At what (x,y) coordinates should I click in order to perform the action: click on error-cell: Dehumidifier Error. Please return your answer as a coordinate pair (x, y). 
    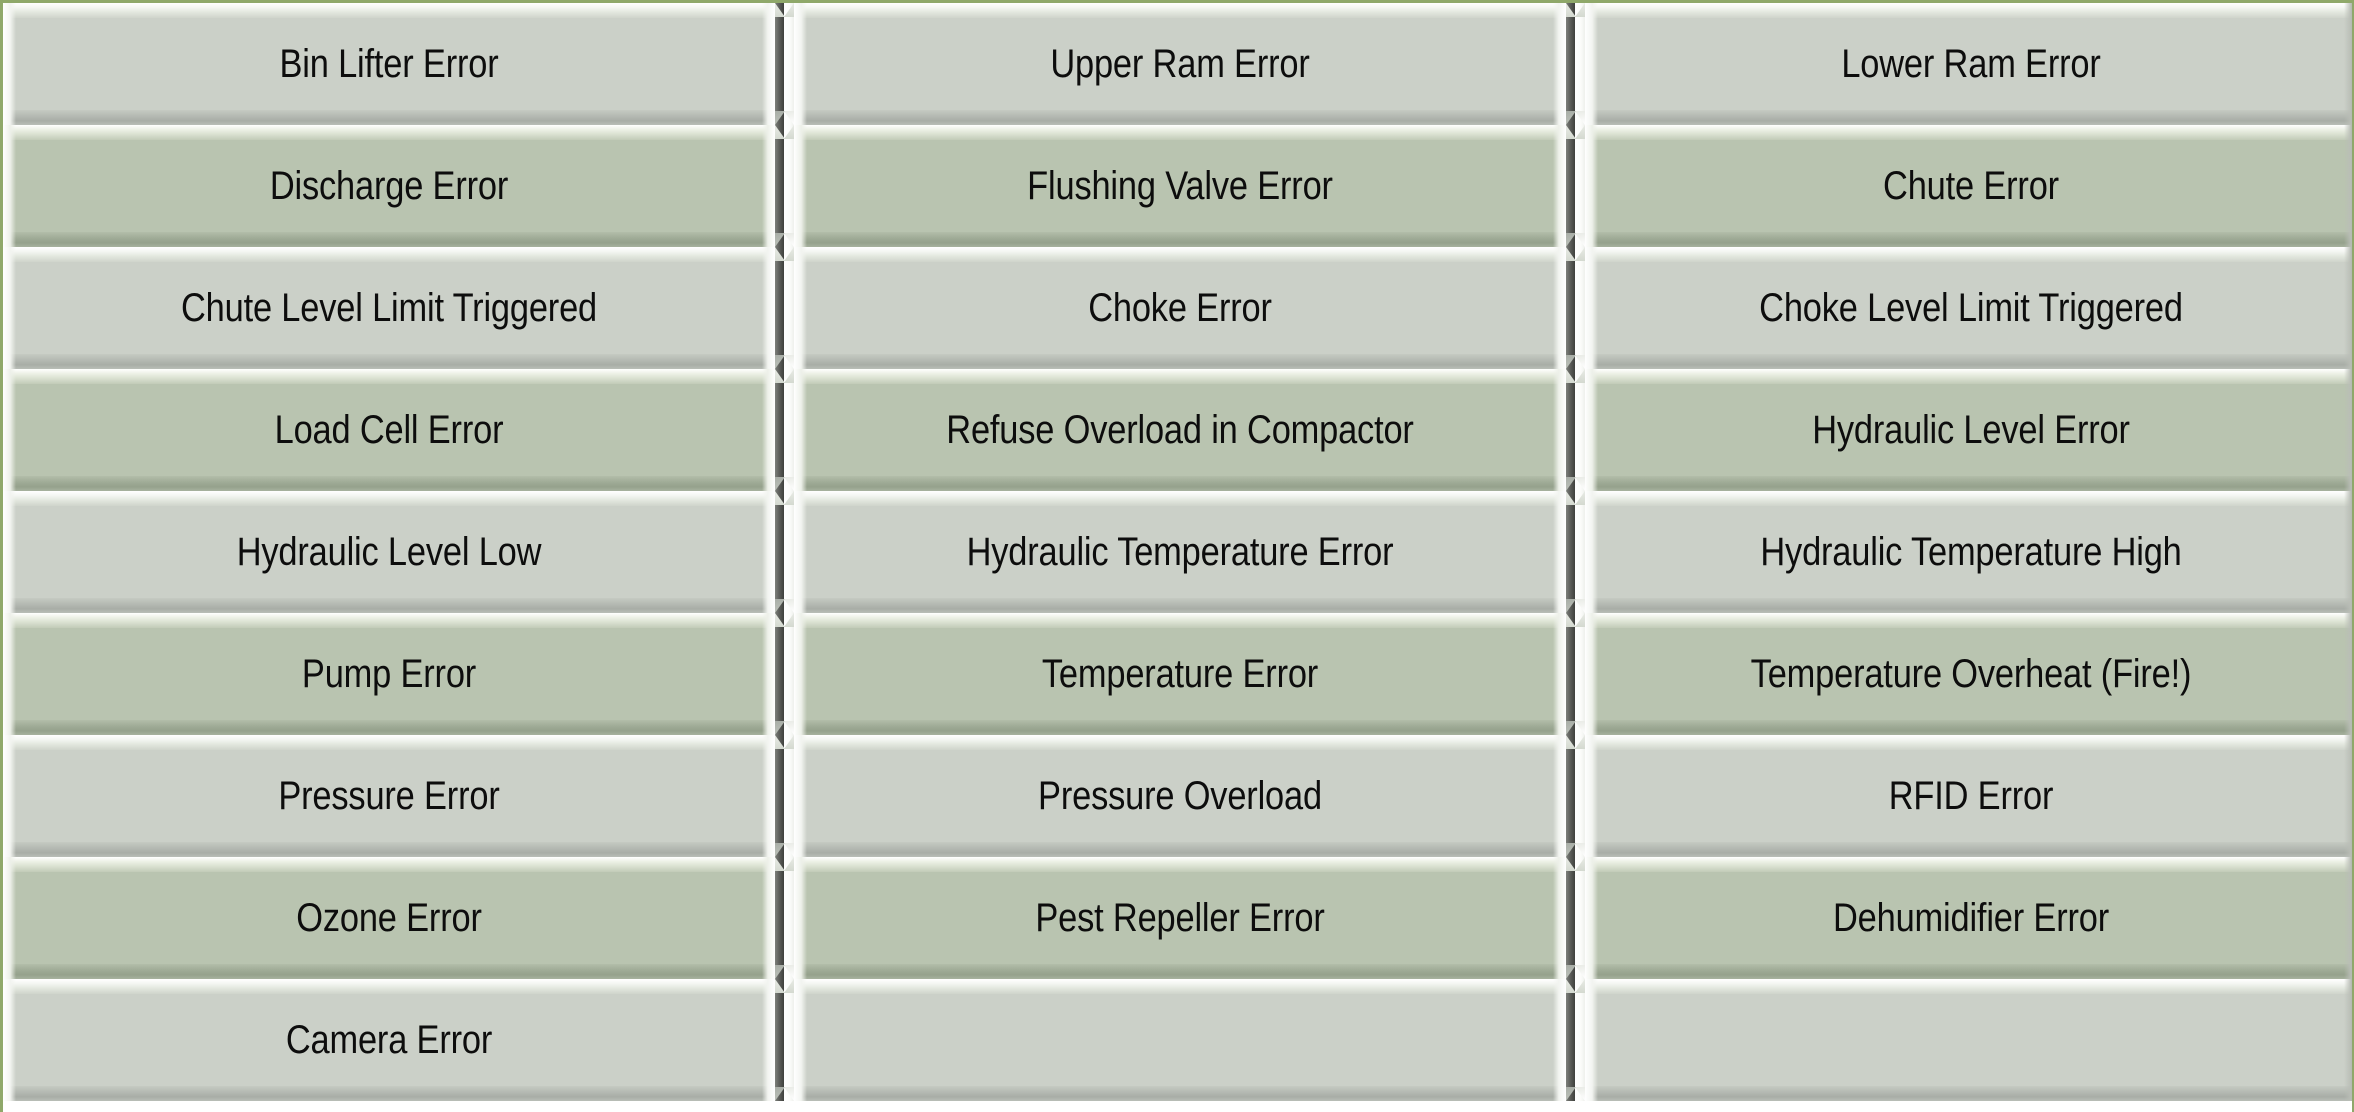
    Looking at the image, I should click on (1968, 918).